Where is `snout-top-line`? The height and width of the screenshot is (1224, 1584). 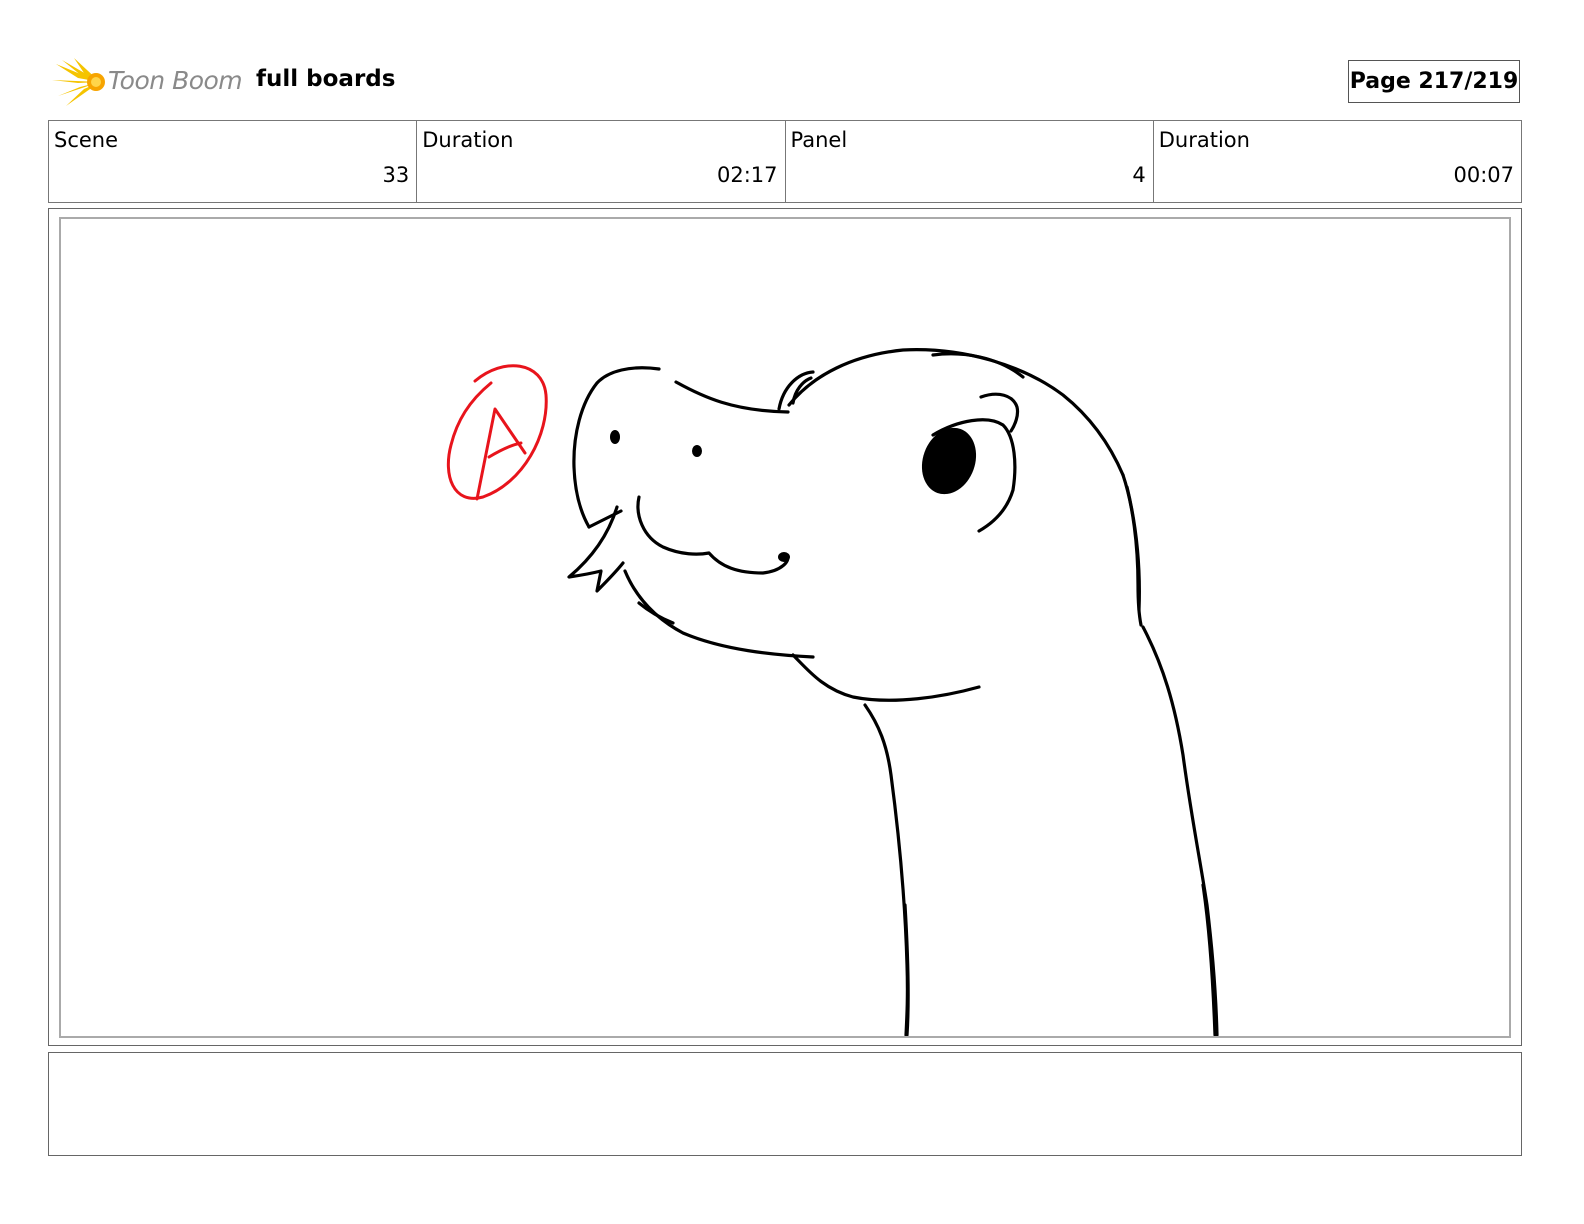 snout-top-line is located at coordinates (616, 447).